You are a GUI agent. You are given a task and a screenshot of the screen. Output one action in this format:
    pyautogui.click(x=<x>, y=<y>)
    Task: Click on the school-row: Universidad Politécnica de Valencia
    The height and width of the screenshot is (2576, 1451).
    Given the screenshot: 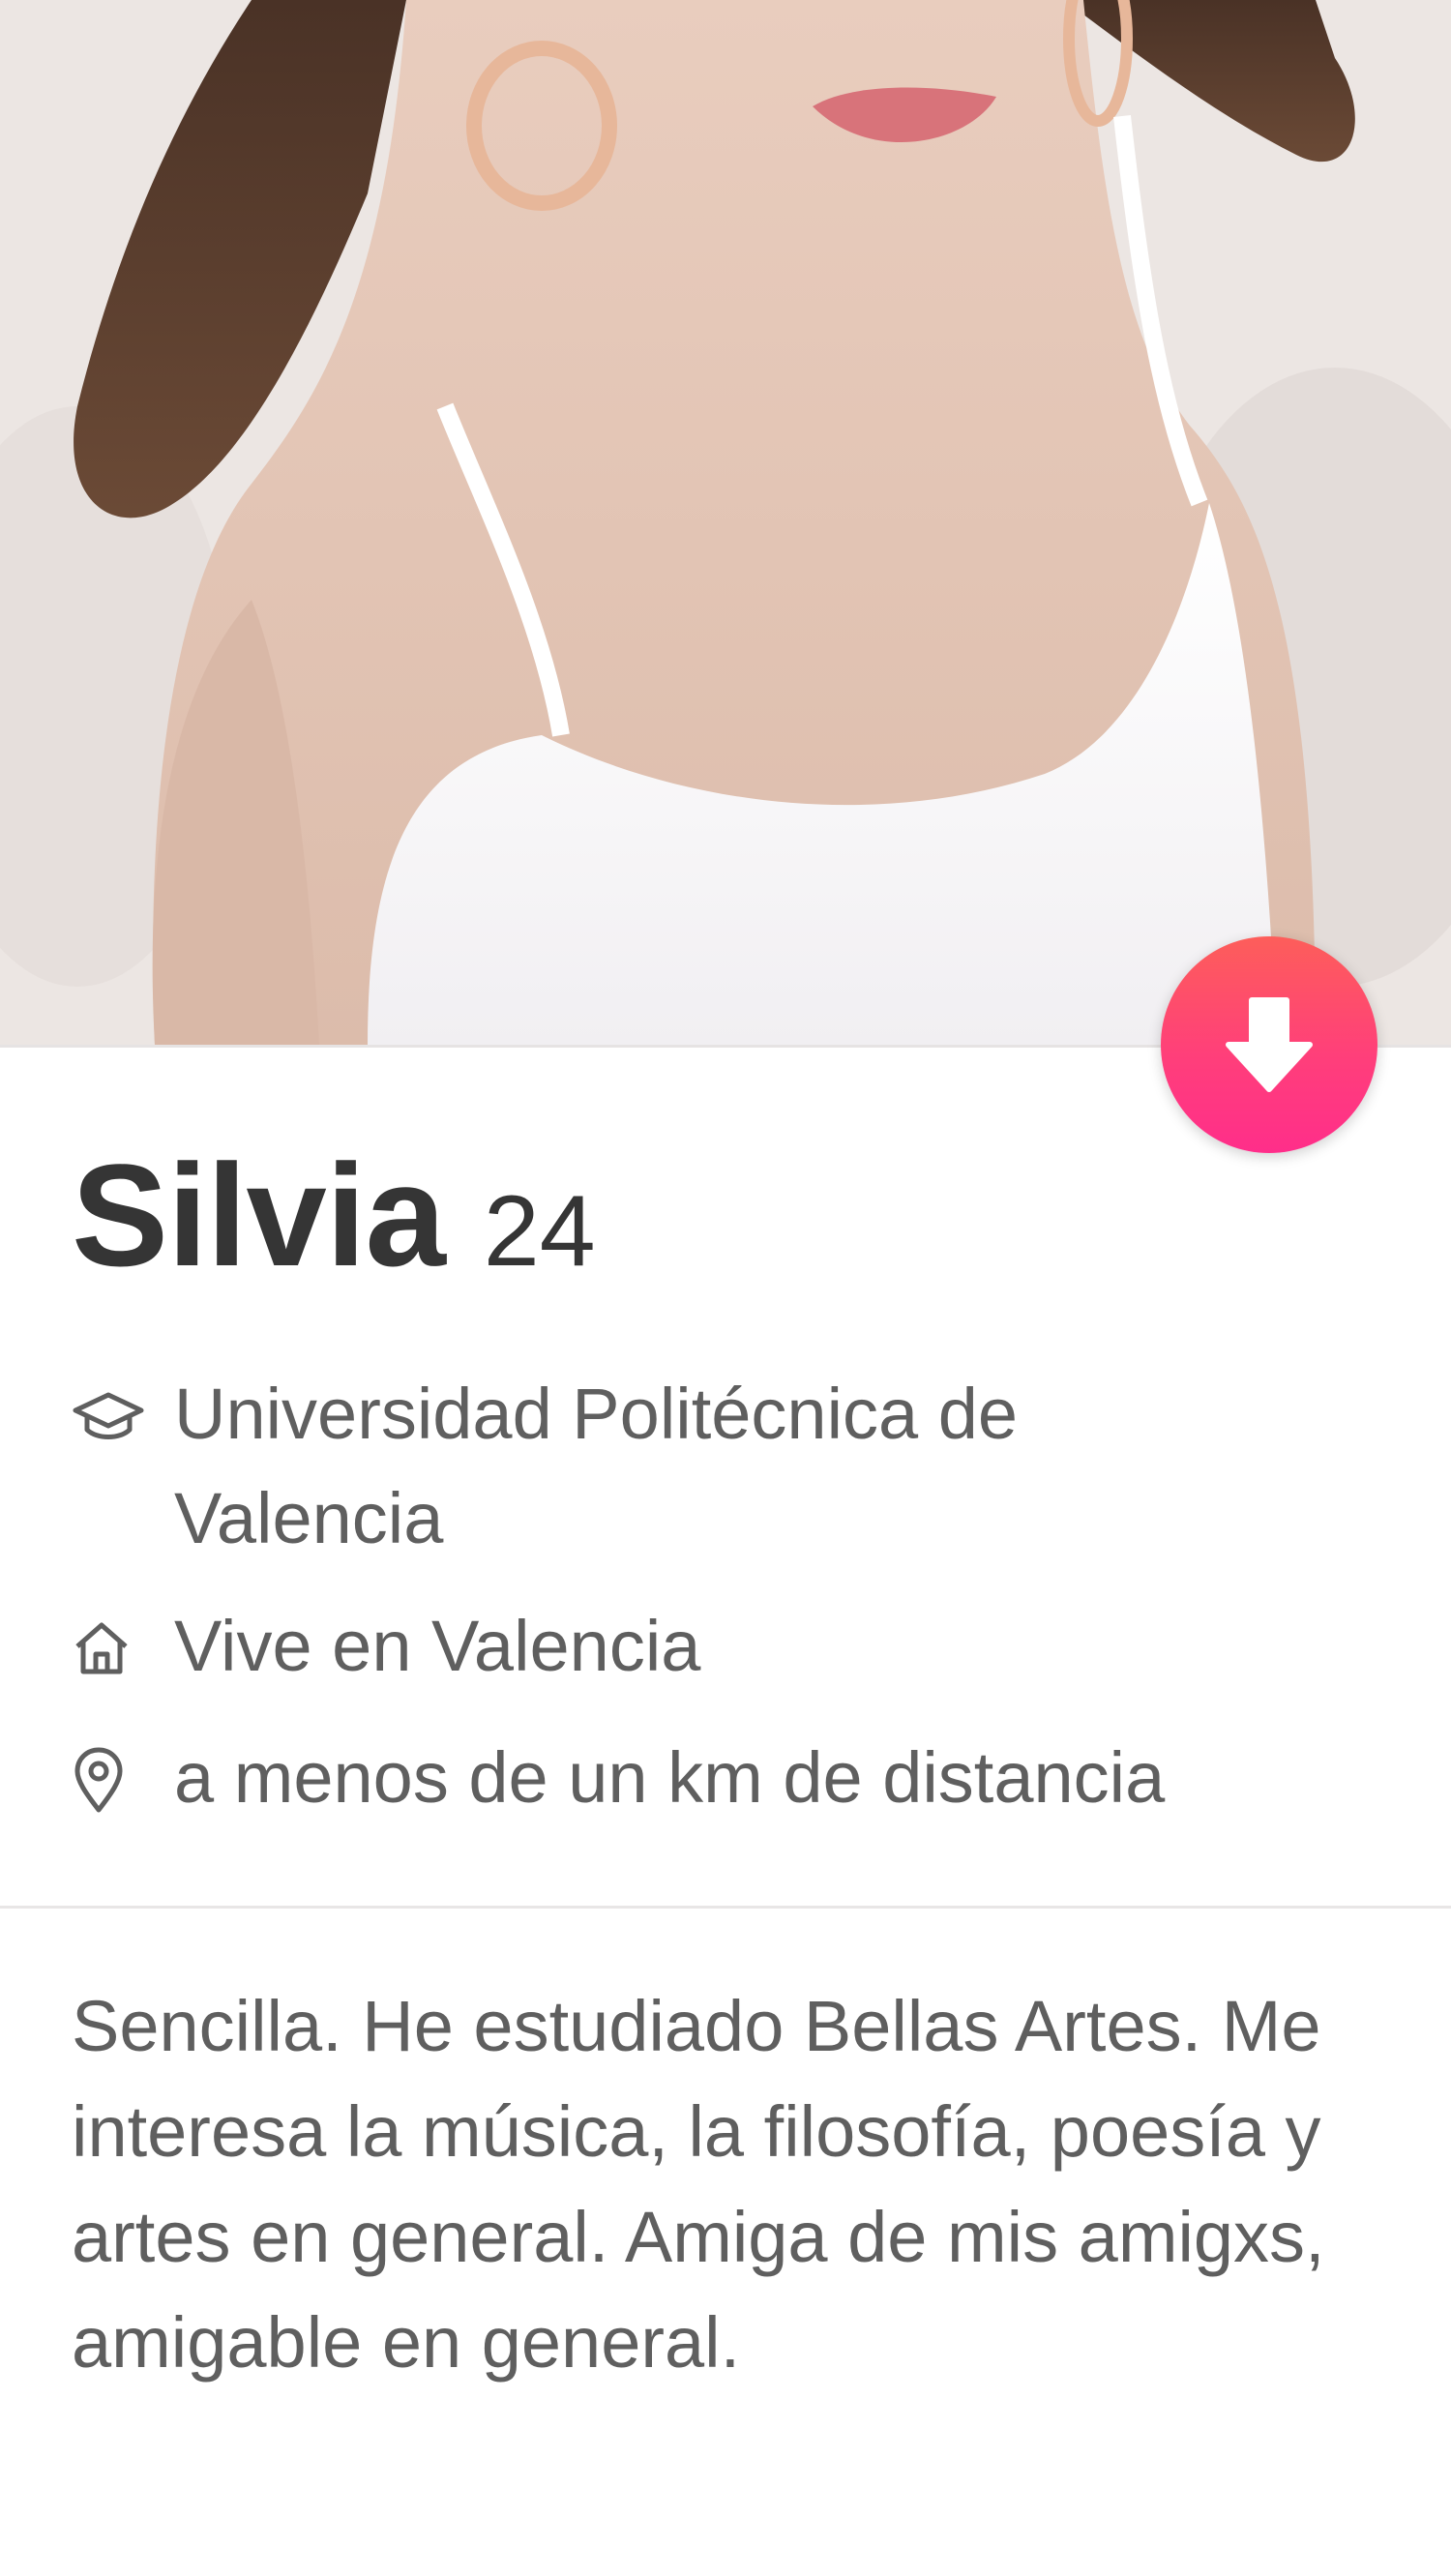 What is the action you would take?
    pyautogui.click(x=631, y=1467)
    